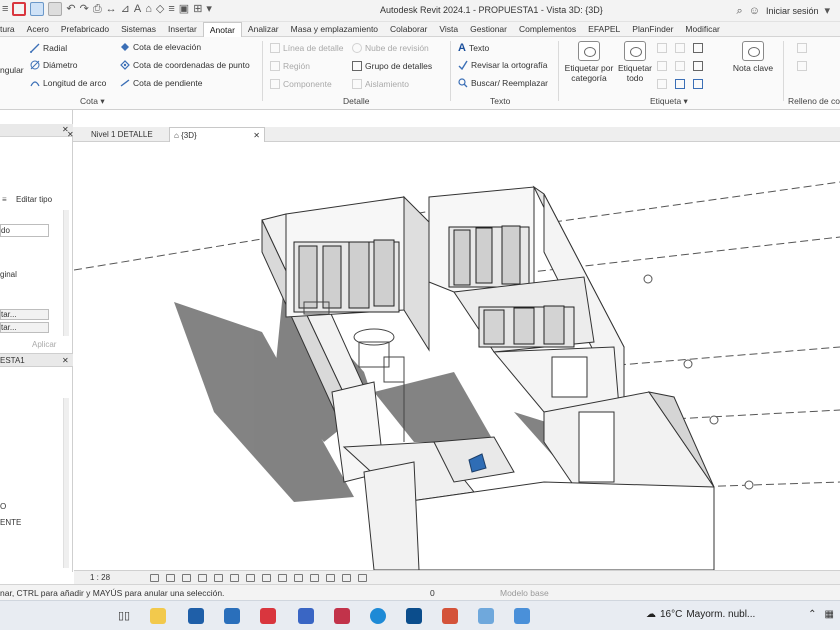 The height and width of the screenshot is (630, 840). Describe the element at coordinates (218, 578) in the screenshot. I see `crop-view-icon` at that location.